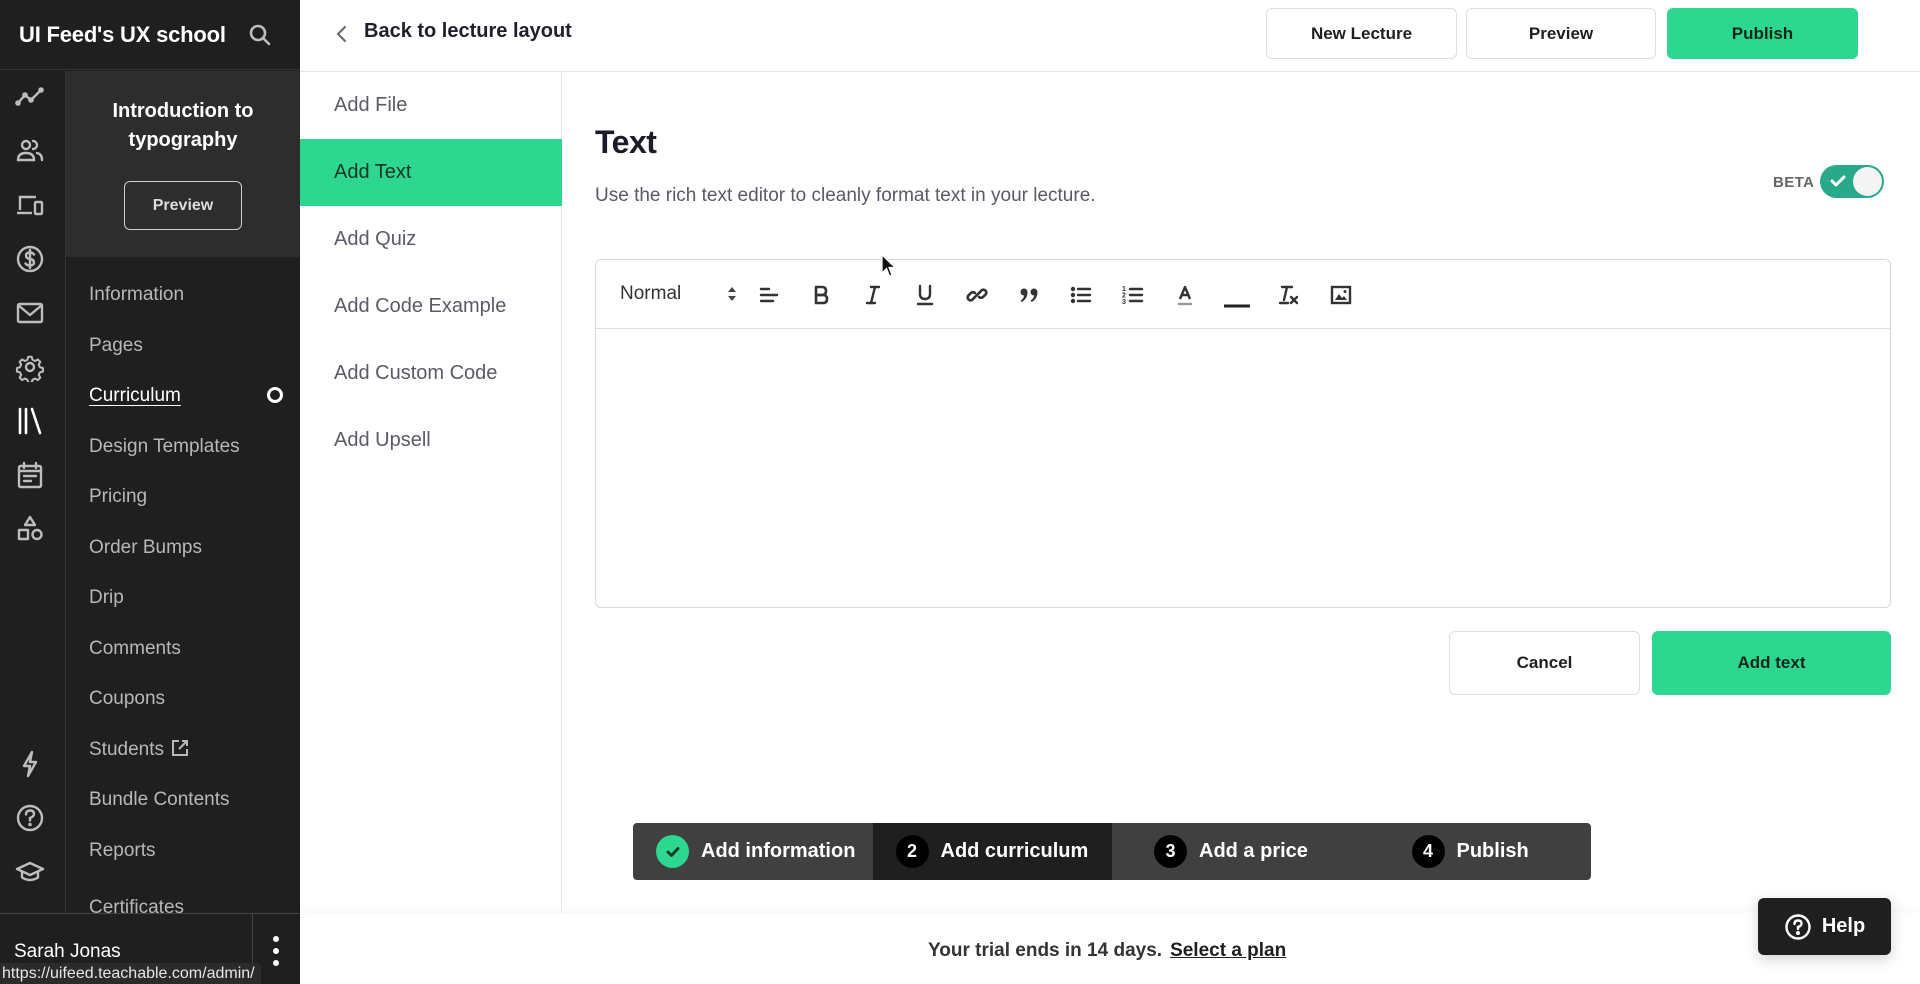 Image resolution: width=1920 pixels, height=984 pixels. Describe the element at coordinates (431, 105) in the screenshot. I see `submenu-add-file: Add File` at that location.